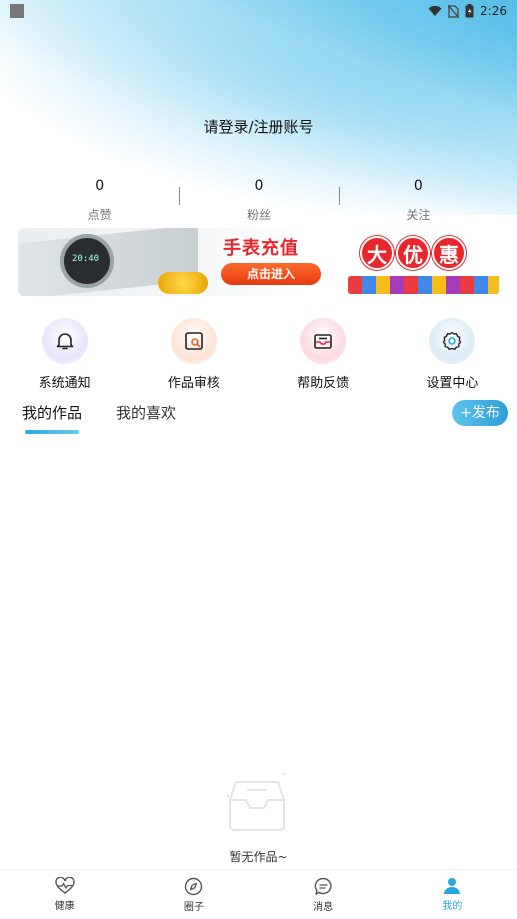 This screenshot has height=919, width=517. I want to click on clock-text: 2:26, so click(493, 11).